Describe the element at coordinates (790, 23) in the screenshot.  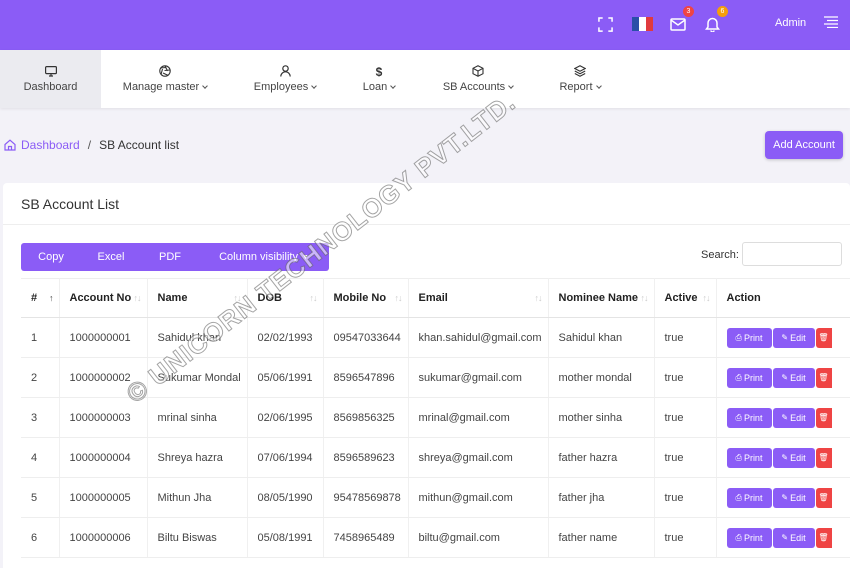
I see `admin-user-label: Admin` at that location.